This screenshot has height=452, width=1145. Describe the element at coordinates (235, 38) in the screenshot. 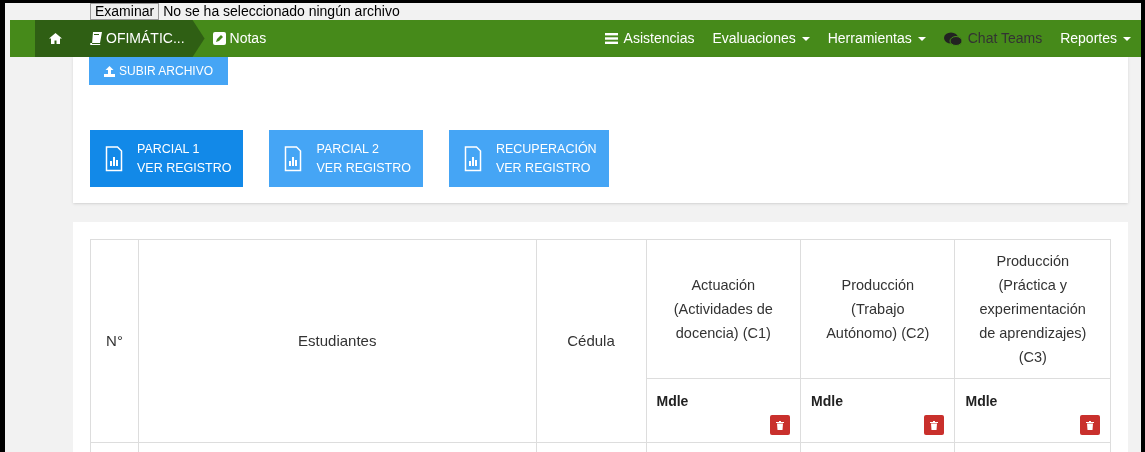

I see `breadcrumb-link: Notas` at that location.